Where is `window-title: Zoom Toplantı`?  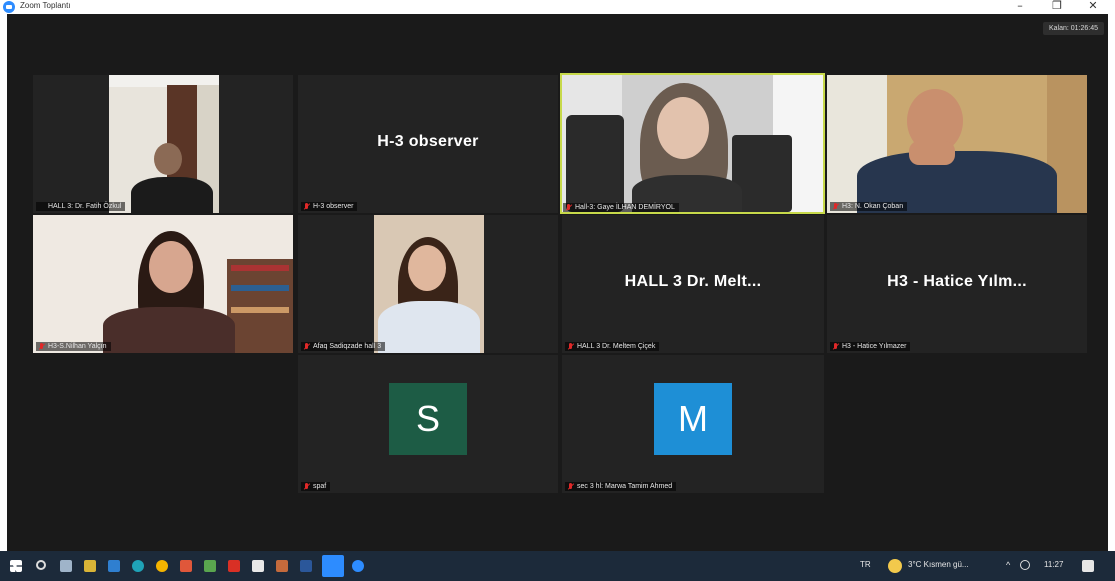 window-title: Zoom Toplantı is located at coordinates (45, 5).